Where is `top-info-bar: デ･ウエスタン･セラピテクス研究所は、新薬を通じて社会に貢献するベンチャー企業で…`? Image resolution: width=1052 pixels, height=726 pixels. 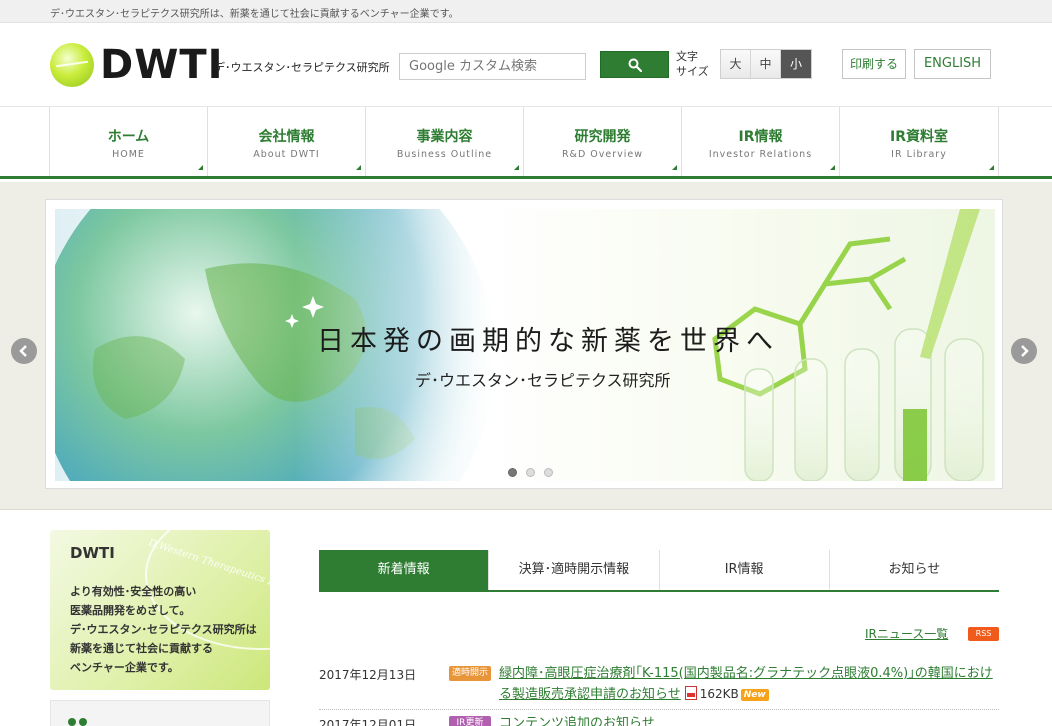
top-info-bar: デ･ウエスタン･セラピテクス研究所は、新薬を通じて社会に貢献するベンチャー企業で… is located at coordinates (526, 11).